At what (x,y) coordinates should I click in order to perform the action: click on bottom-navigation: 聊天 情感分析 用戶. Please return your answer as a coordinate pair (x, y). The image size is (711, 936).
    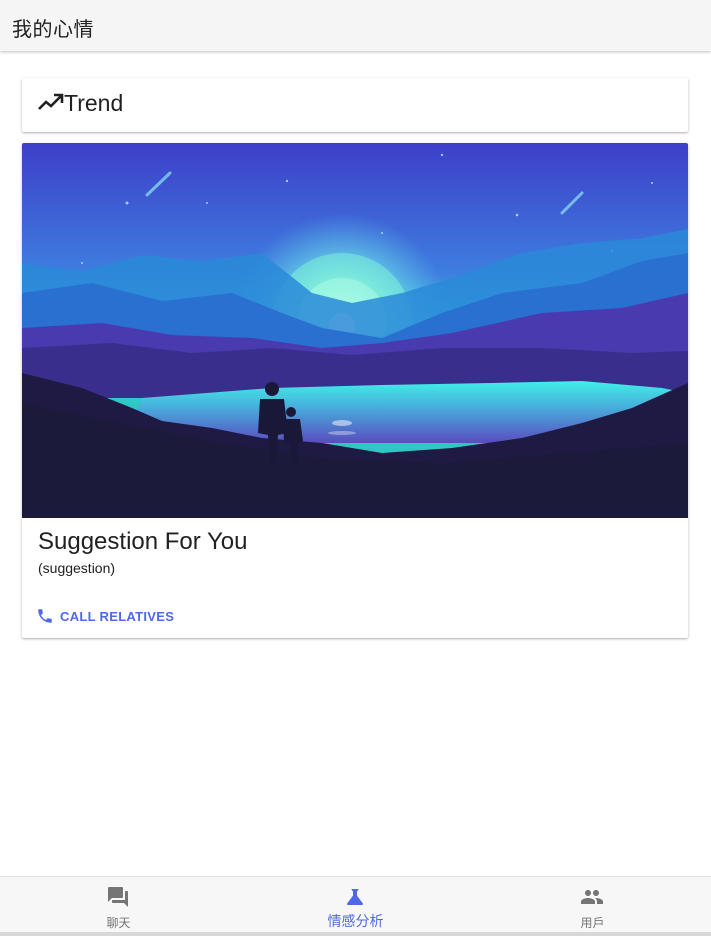
    Looking at the image, I should click on (355, 906).